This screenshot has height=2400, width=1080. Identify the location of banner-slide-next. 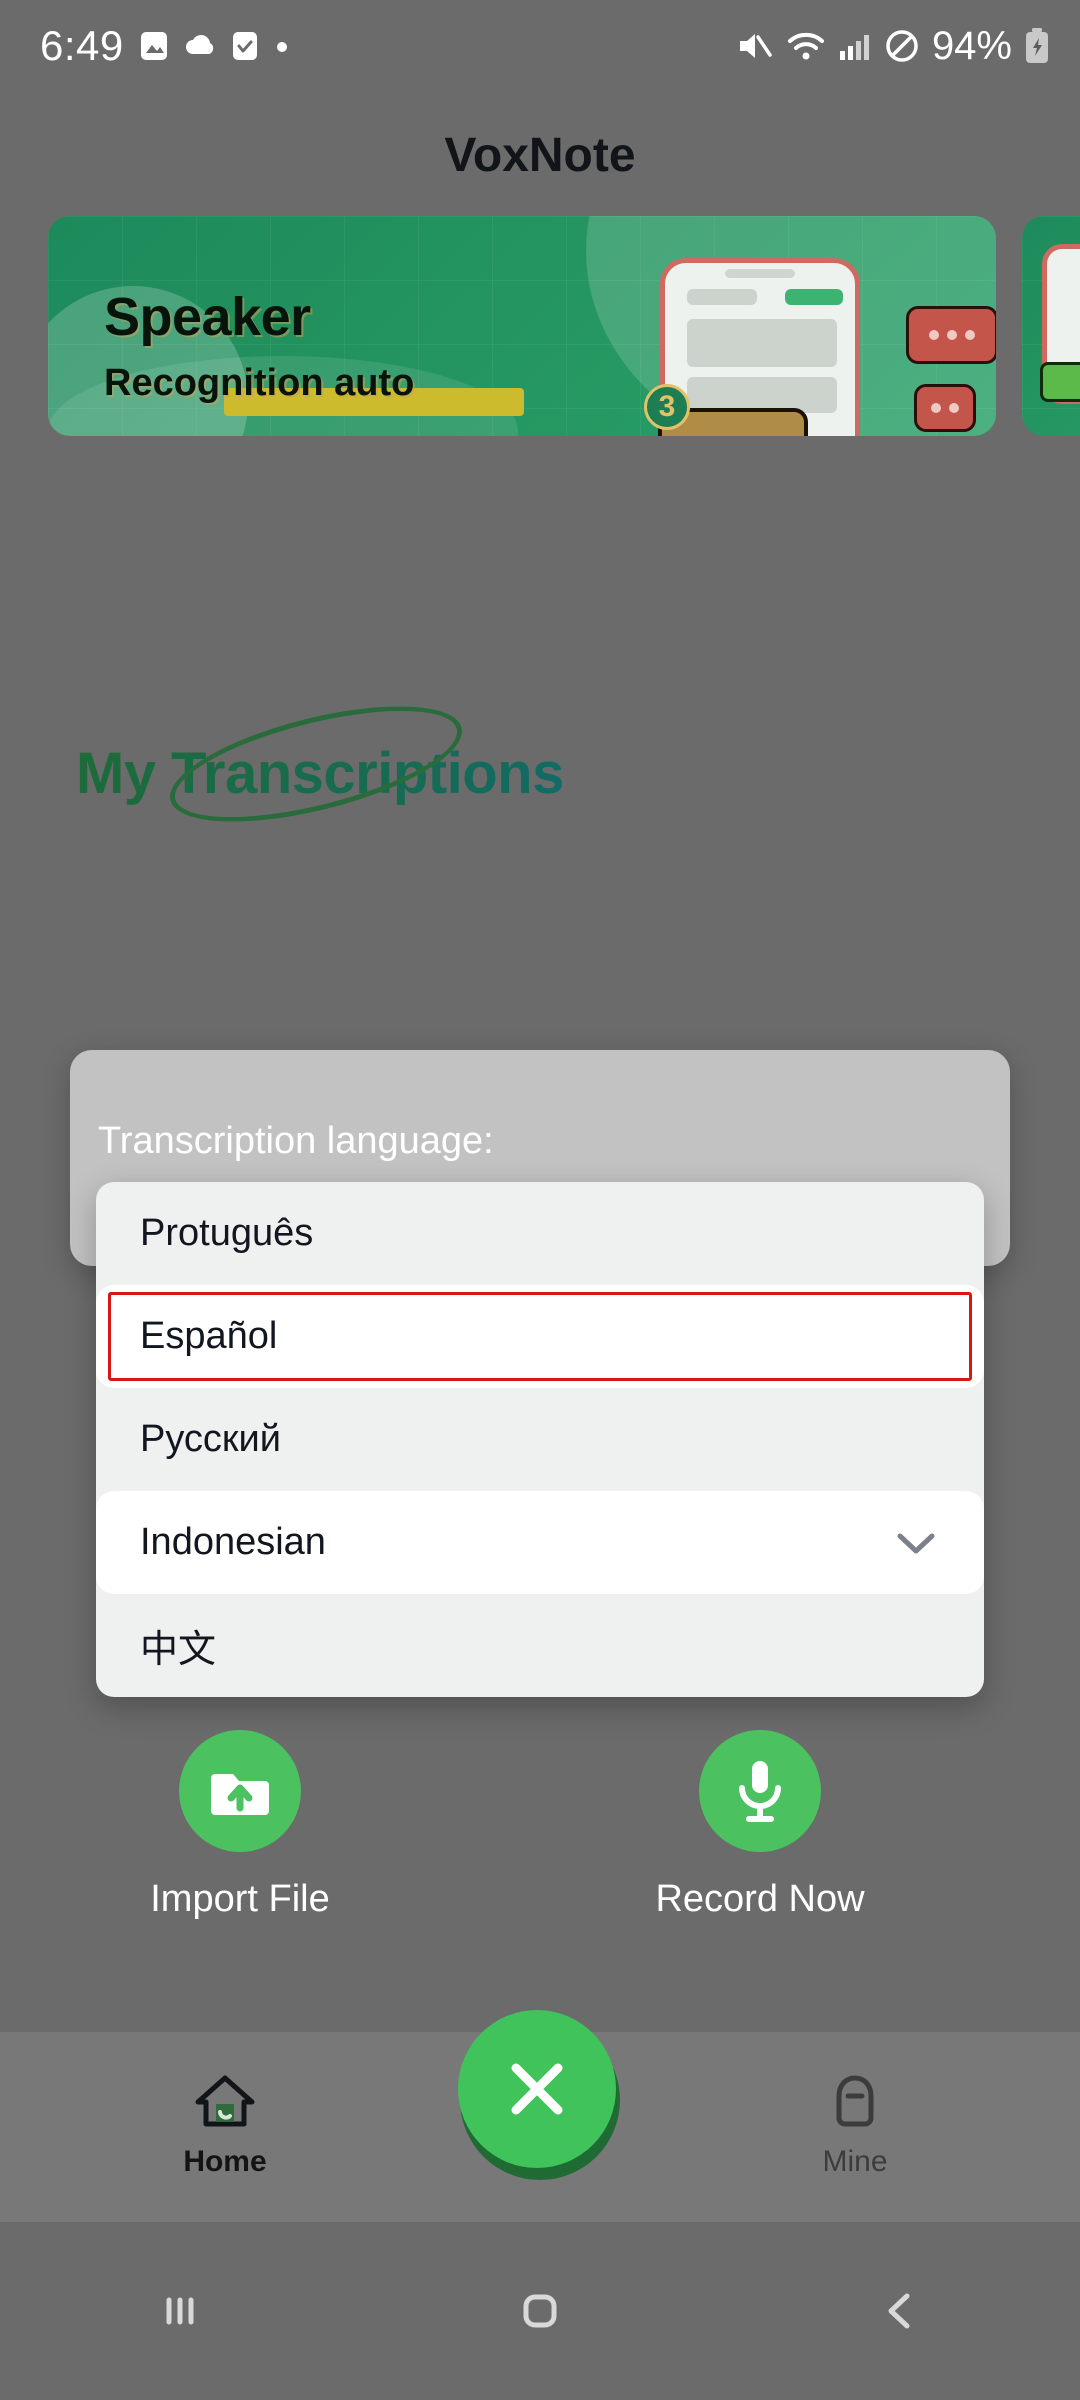
(1051, 326).